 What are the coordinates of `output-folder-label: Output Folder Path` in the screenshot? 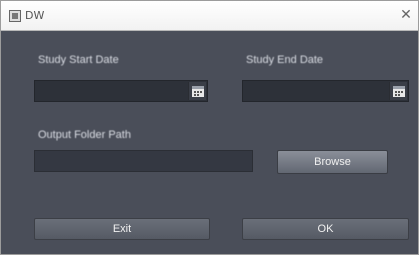 It's located at (84, 135).